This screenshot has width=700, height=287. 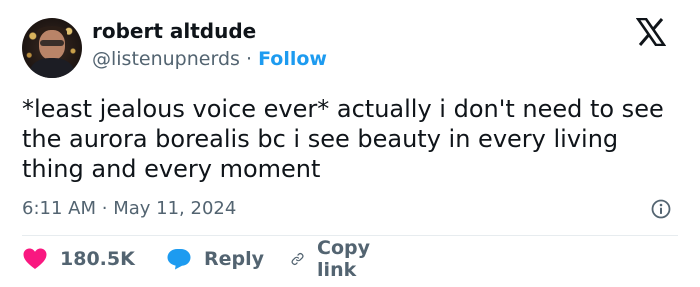 What do you see at coordinates (166, 59) in the screenshot?
I see `author-handle: @listenupnerds` at bounding box center [166, 59].